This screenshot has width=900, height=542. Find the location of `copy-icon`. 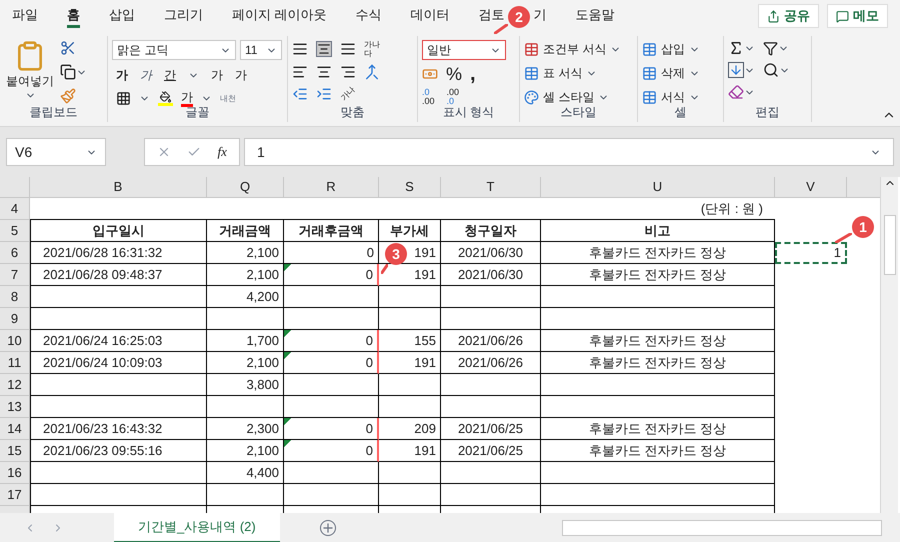

copy-icon is located at coordinates (68, 72).